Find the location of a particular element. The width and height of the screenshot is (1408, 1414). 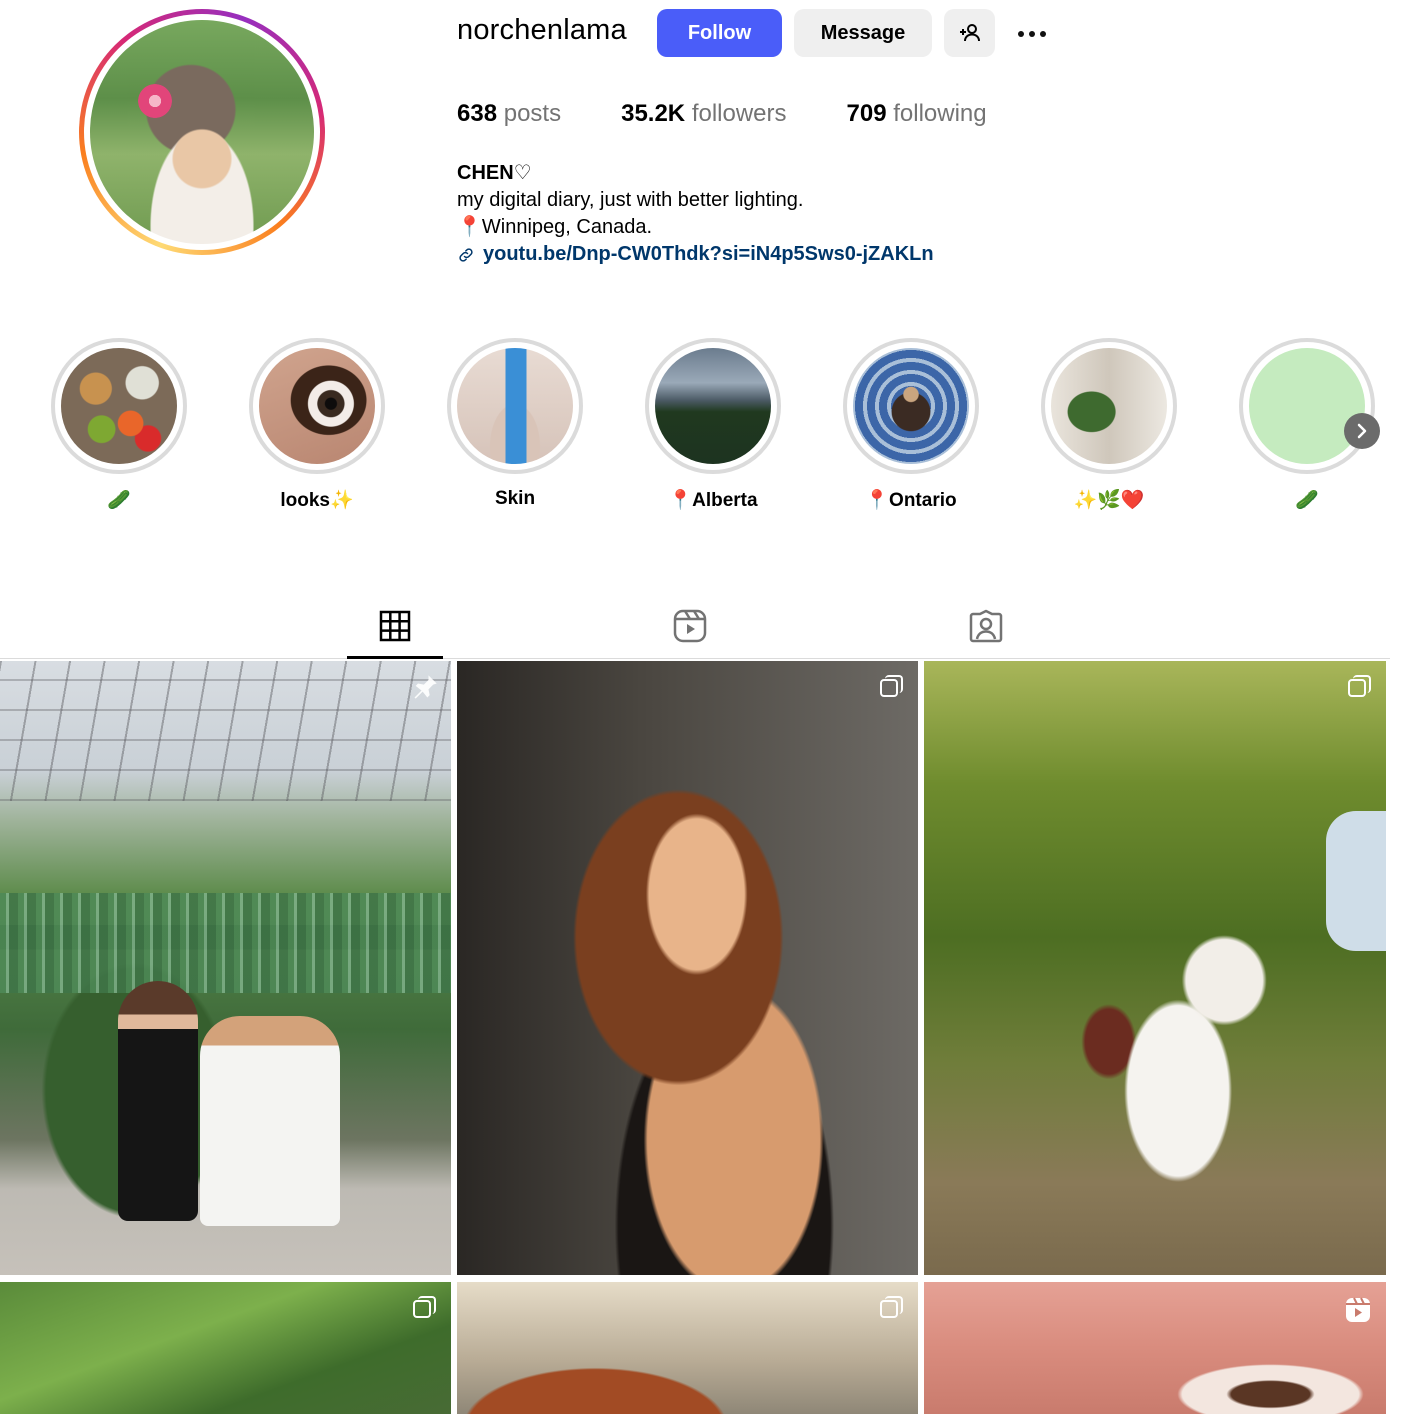

follow-button: Follow is located at coordinates (719, 33).